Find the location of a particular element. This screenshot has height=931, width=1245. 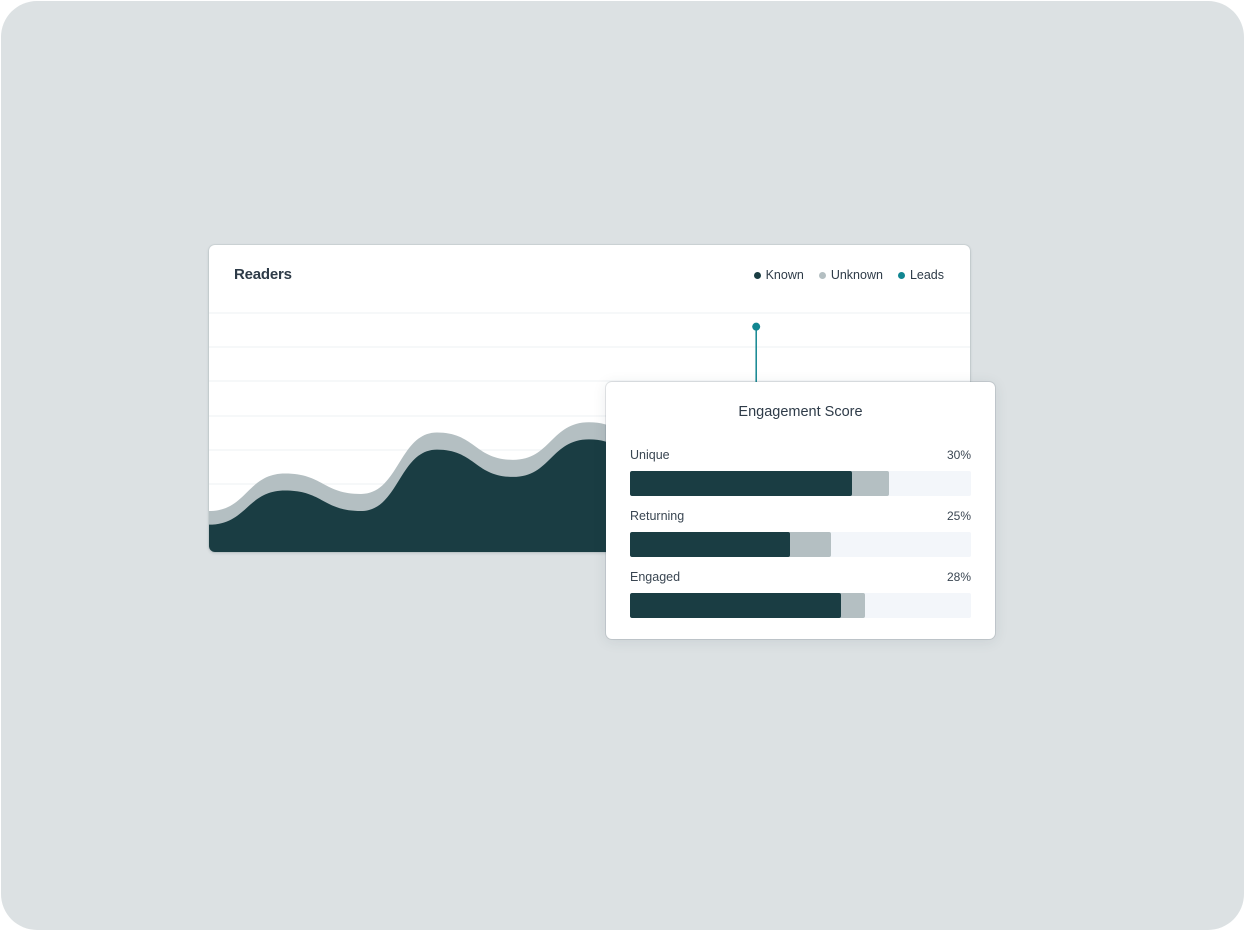

legend-label: Unknown is located at coordinates (856, 275).